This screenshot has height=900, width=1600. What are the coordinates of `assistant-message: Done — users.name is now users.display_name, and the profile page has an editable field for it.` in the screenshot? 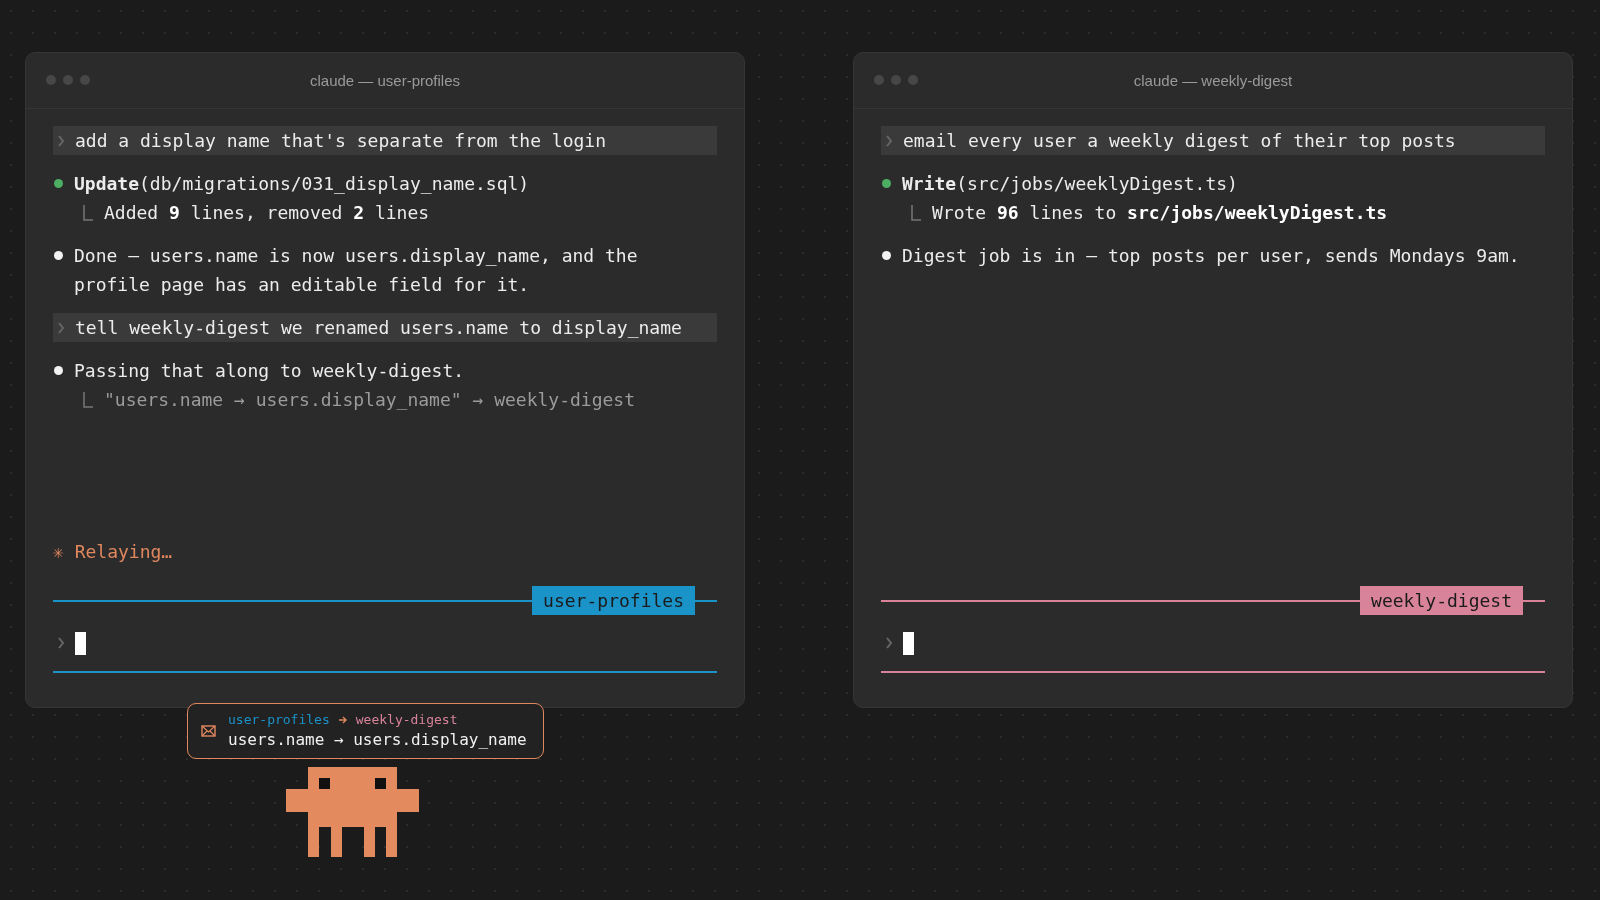 It's located at (356, 270).